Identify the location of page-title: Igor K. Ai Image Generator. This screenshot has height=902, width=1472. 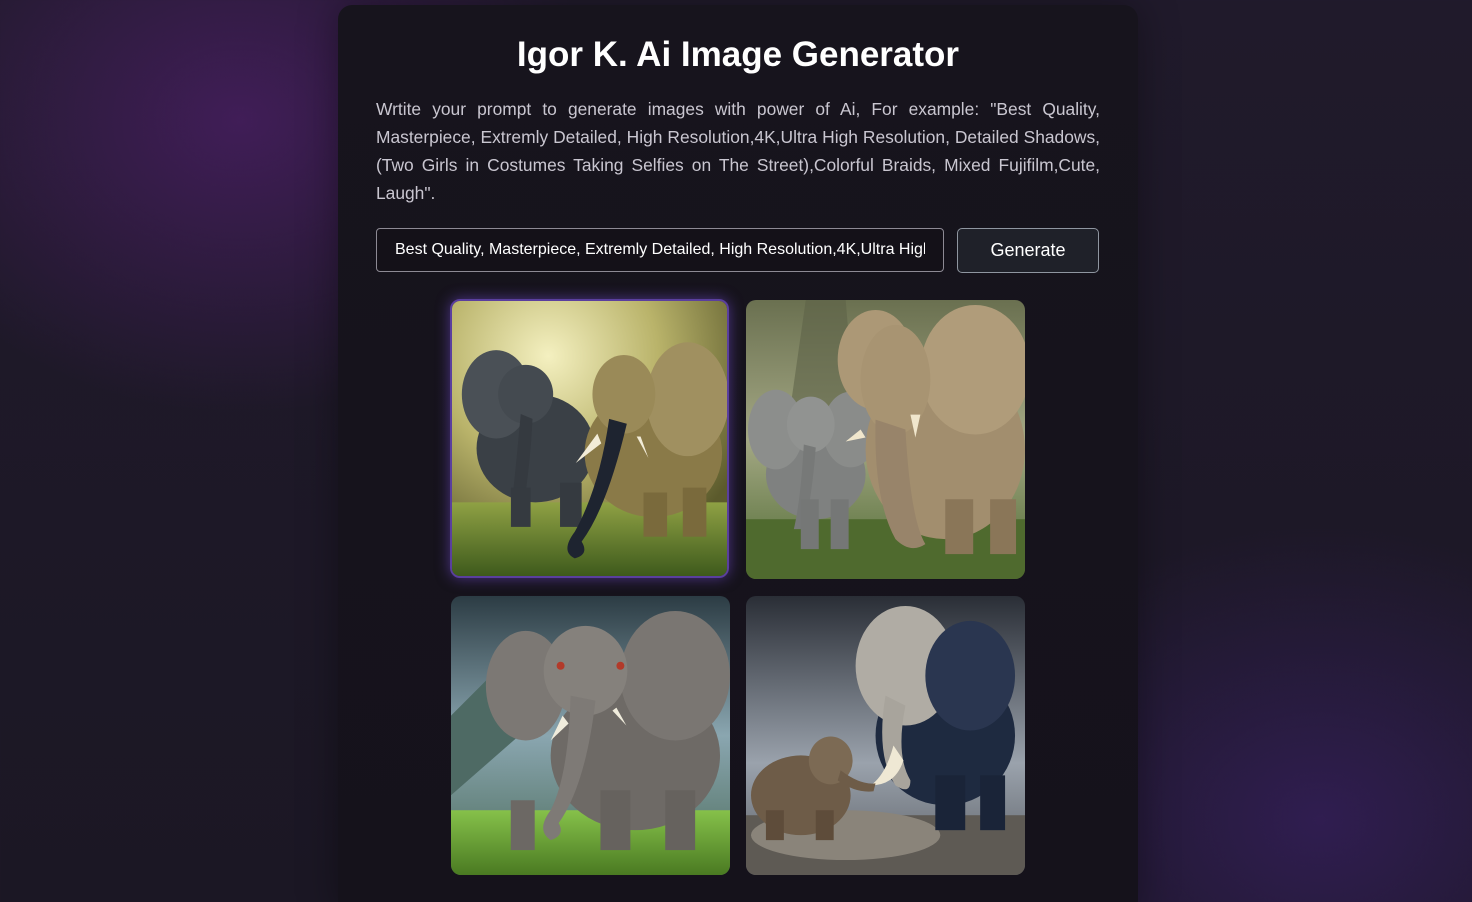
(738, 54).